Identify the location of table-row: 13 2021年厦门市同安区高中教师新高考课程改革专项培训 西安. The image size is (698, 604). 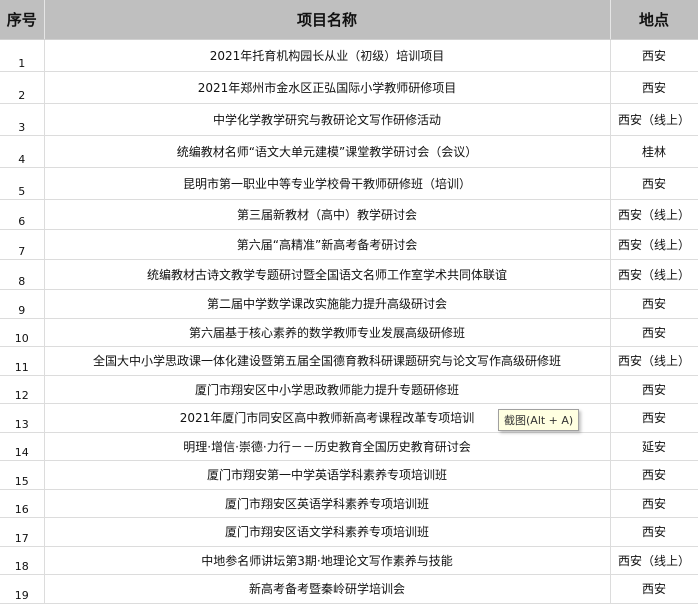
(349, 418).